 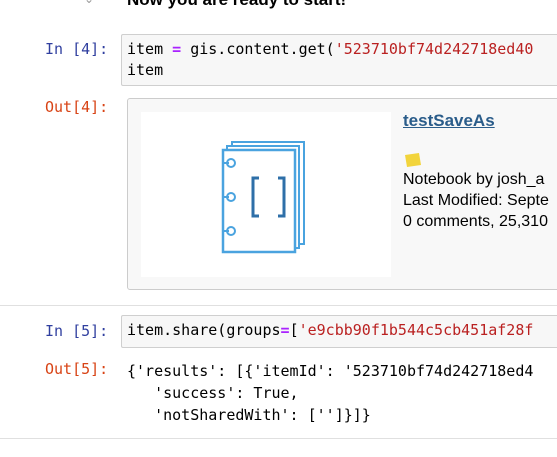 I want to click on code-token: gis.content.get(, so click(x=258, y=49).